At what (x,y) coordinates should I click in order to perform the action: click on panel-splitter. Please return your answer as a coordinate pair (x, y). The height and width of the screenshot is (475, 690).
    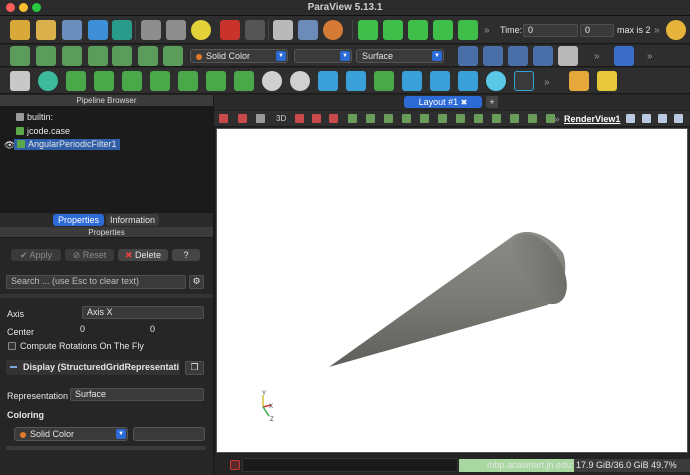
    Looking at the image, I should click on (214, 285).